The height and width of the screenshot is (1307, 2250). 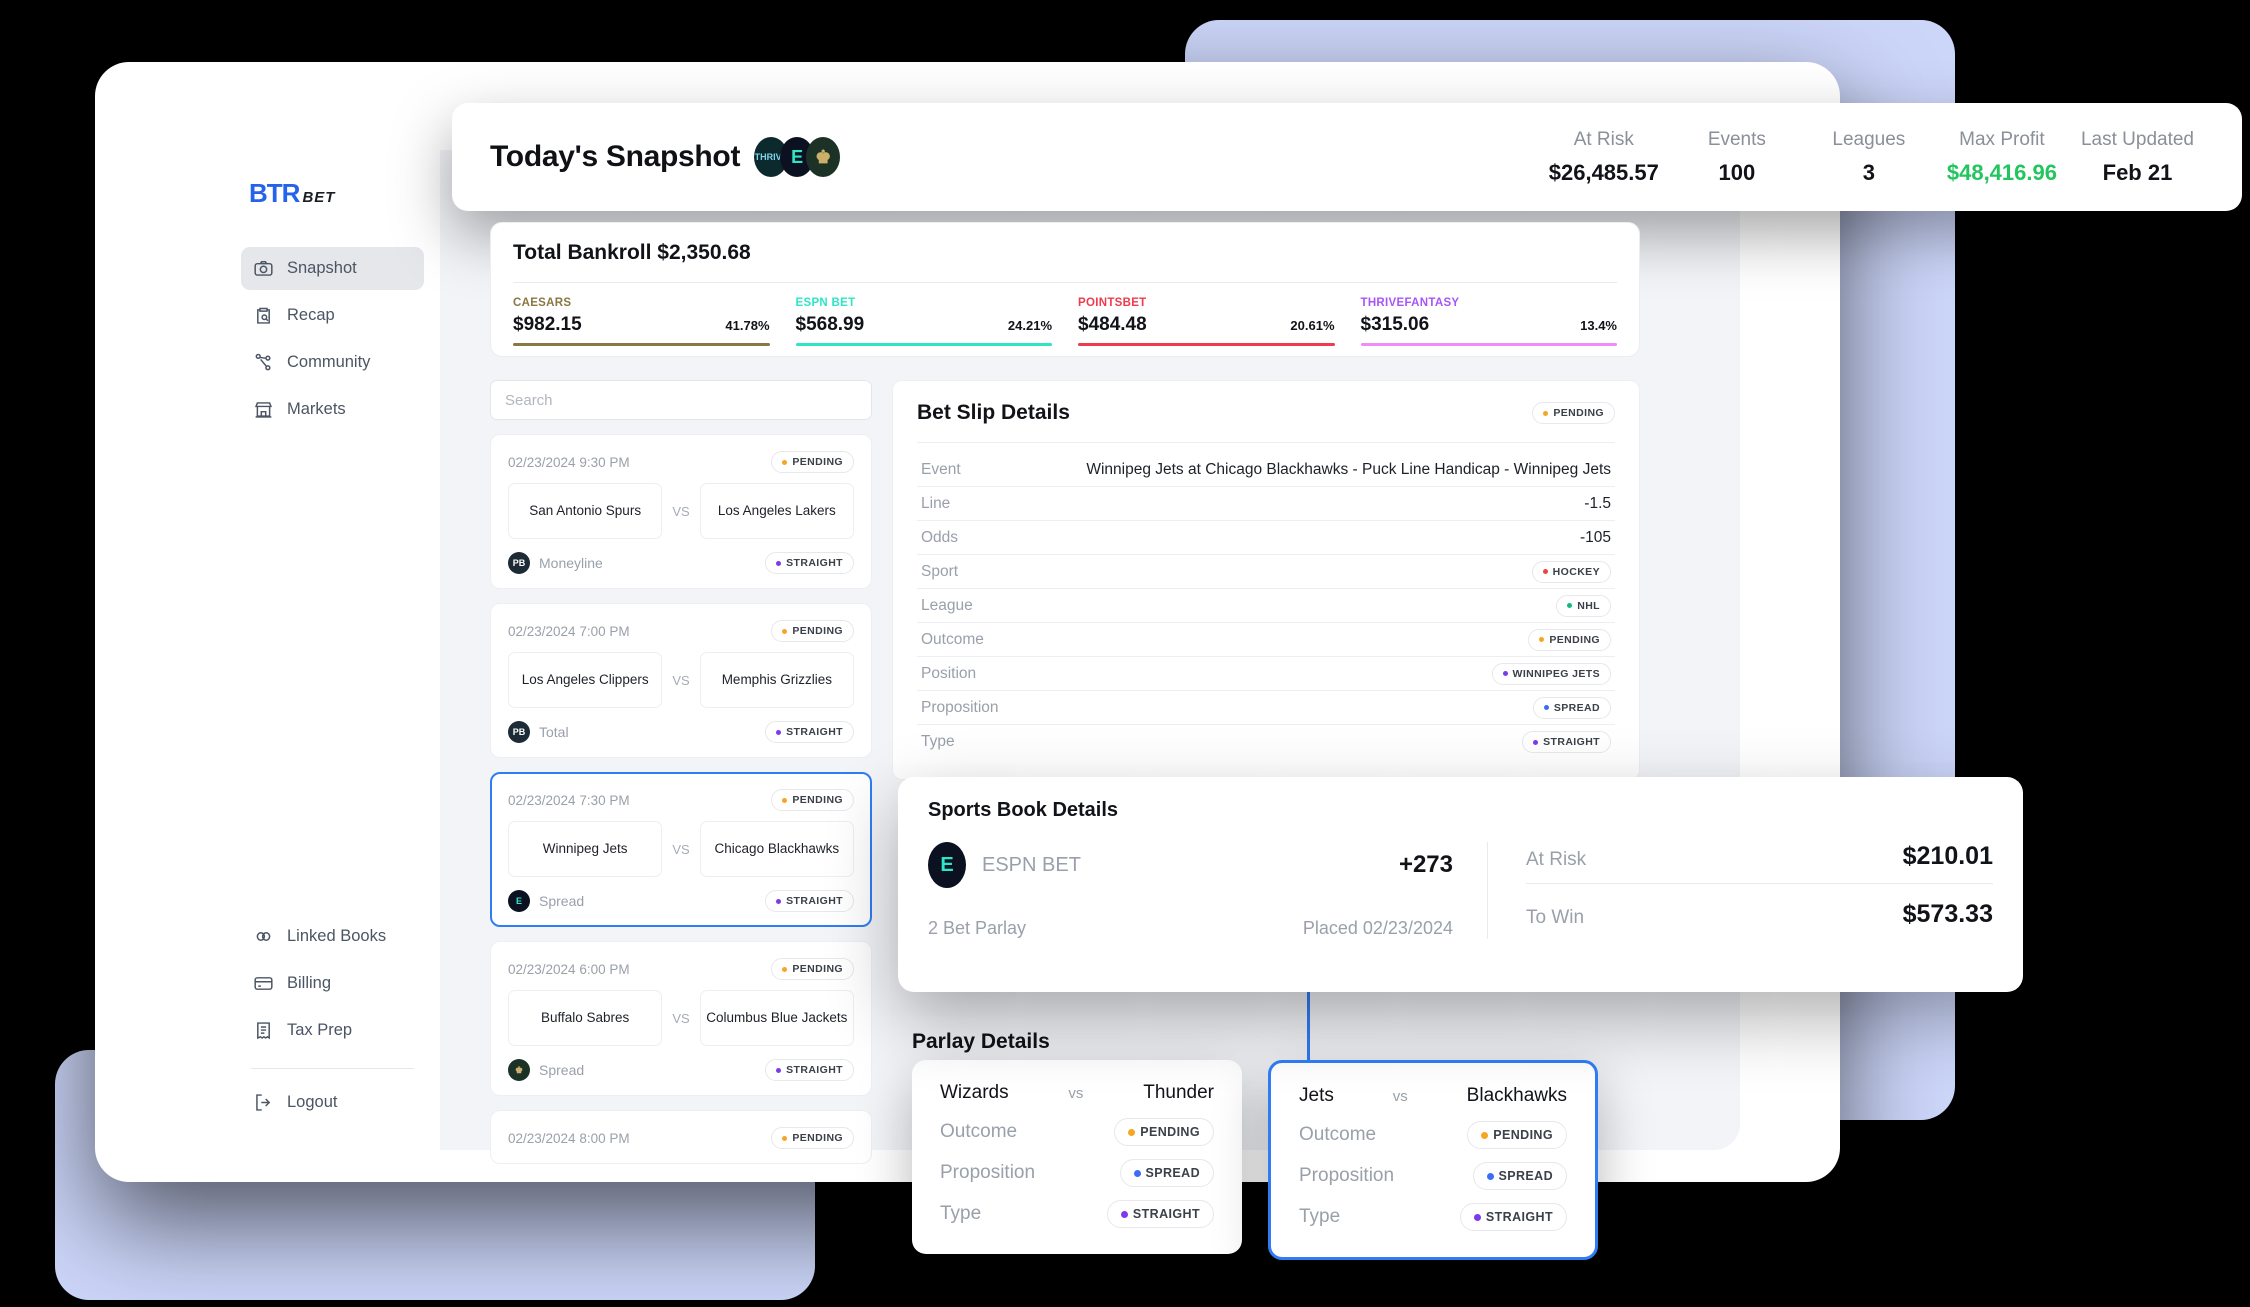 I want to click on receipt-icon, so click(x=263, y=1030).